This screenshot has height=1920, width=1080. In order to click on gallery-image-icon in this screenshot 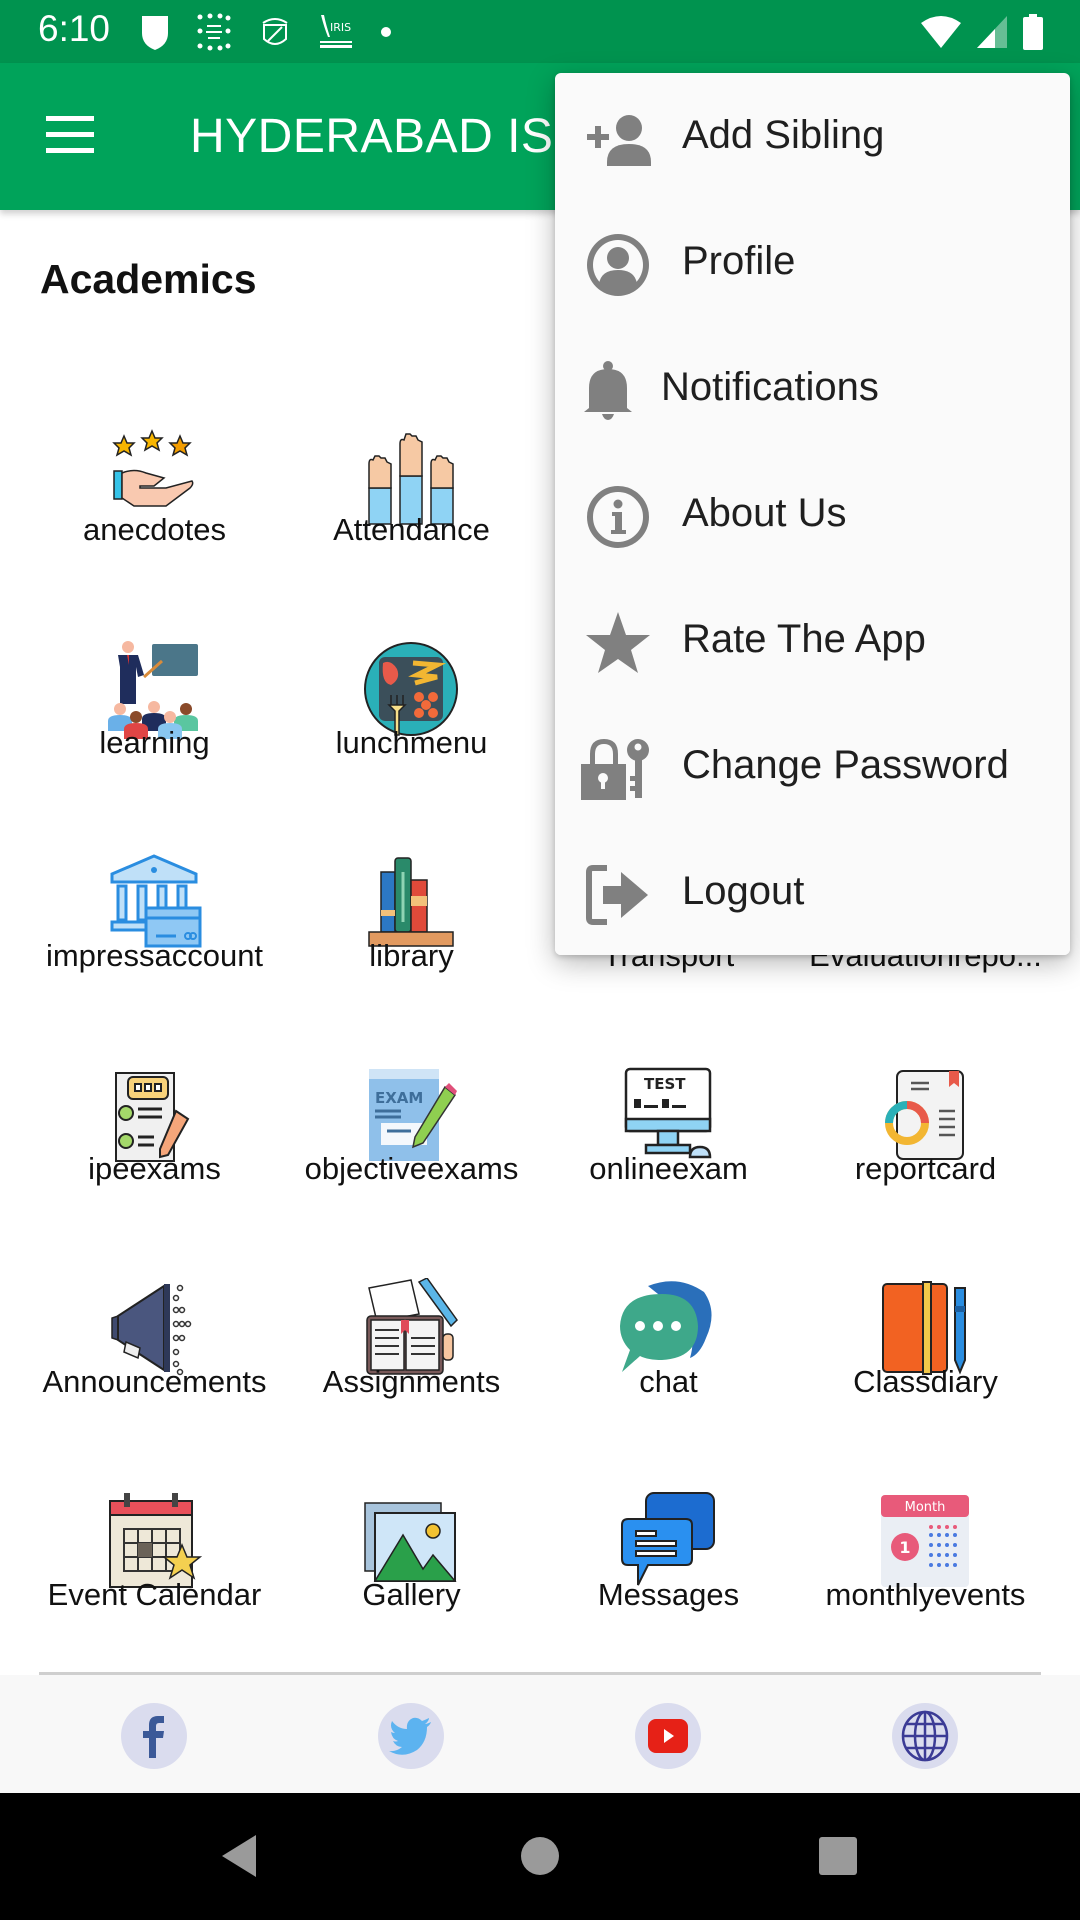, I will do `click(411, 1541)`.